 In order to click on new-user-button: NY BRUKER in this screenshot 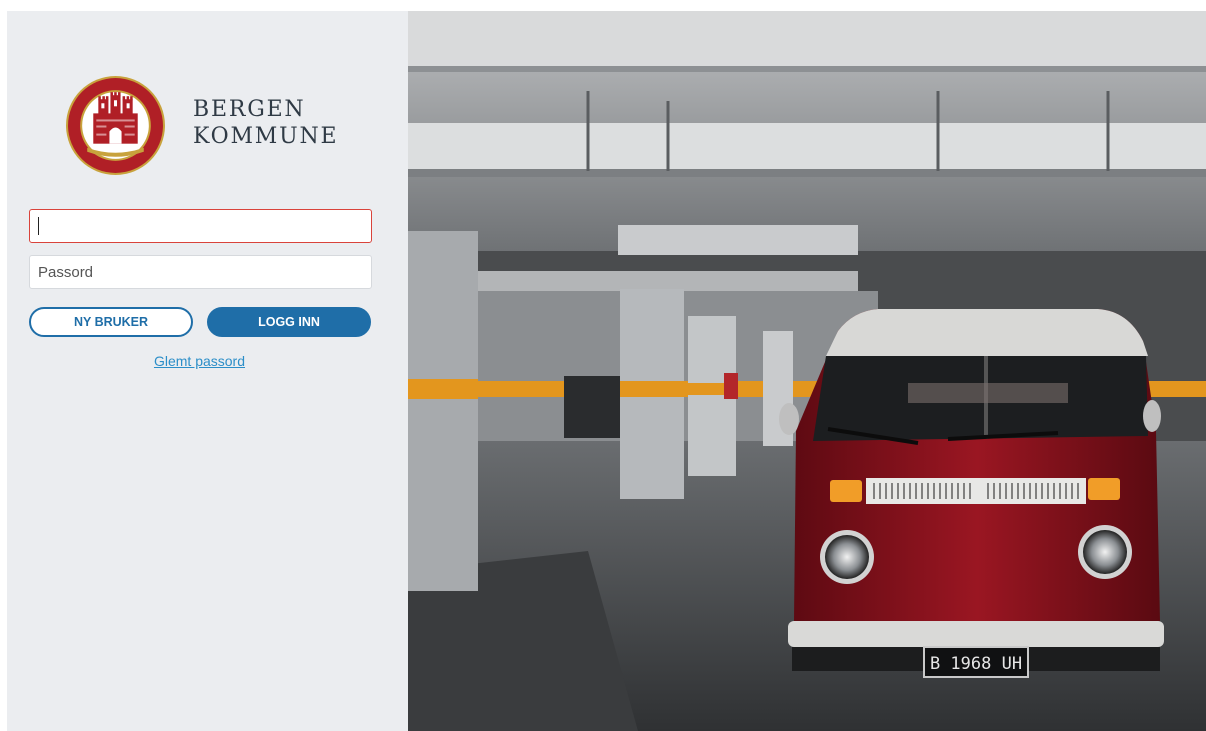, I will do `click(111, 322)`.